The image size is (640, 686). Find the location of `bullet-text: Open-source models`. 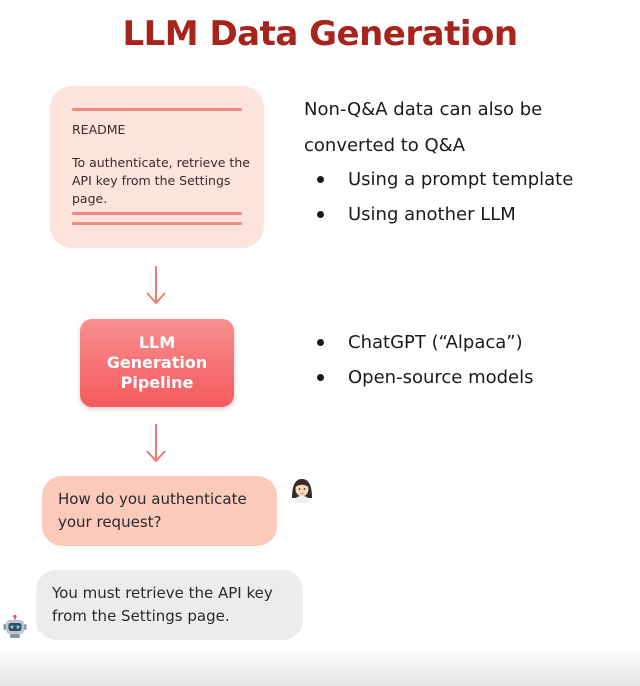

bullet-text: Open-source models is located at coordinates (441, 377).